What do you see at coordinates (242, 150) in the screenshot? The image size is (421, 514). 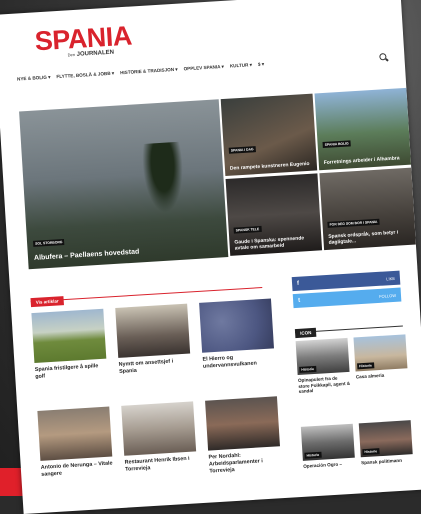 I see `hero-tile-category: SPANIA I DAG` at bounding box center [242, 150].